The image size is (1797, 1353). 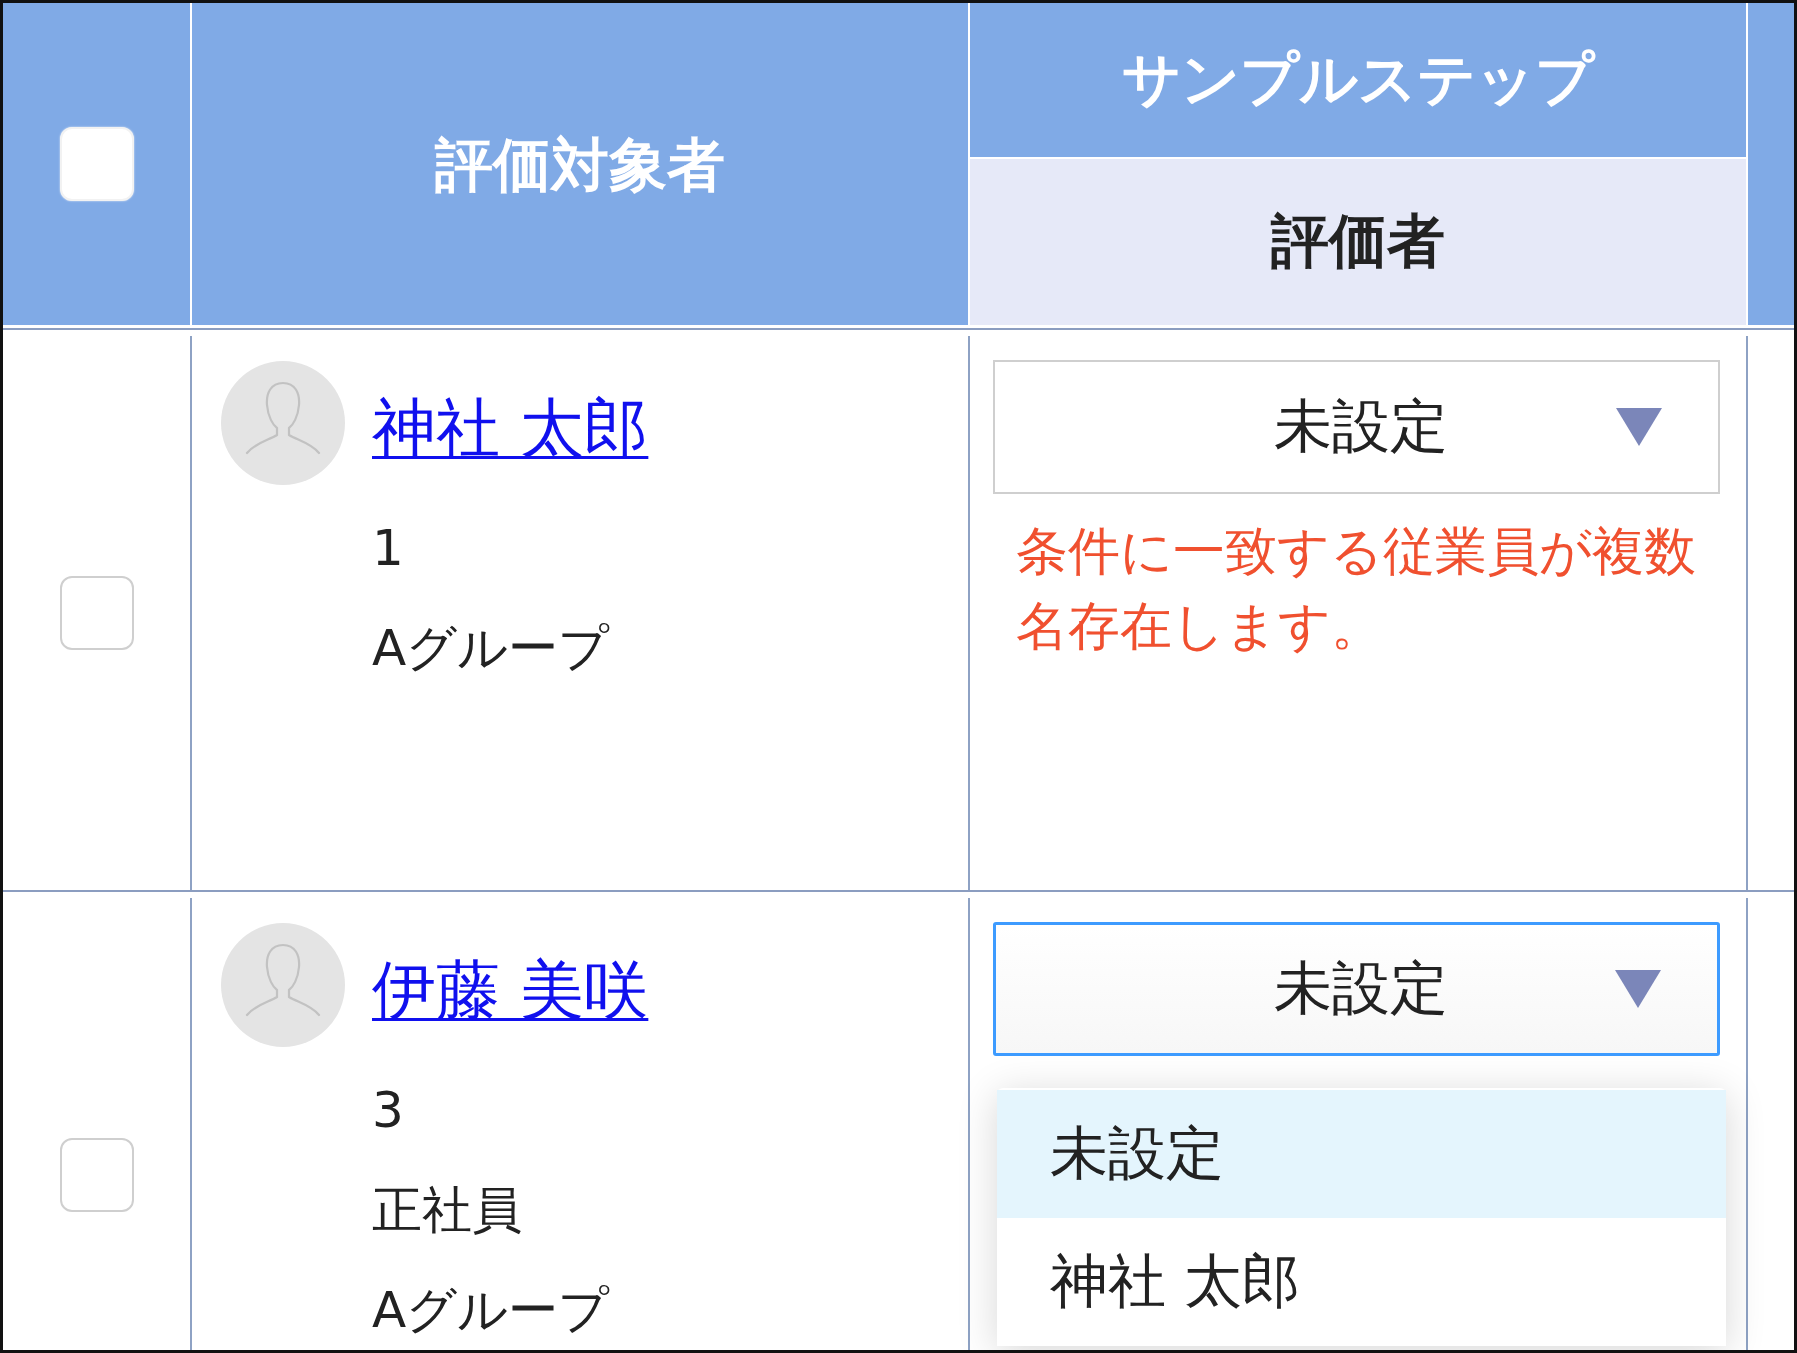 I want to click on column-header: 評価対象者, so click(x=580, y=165).